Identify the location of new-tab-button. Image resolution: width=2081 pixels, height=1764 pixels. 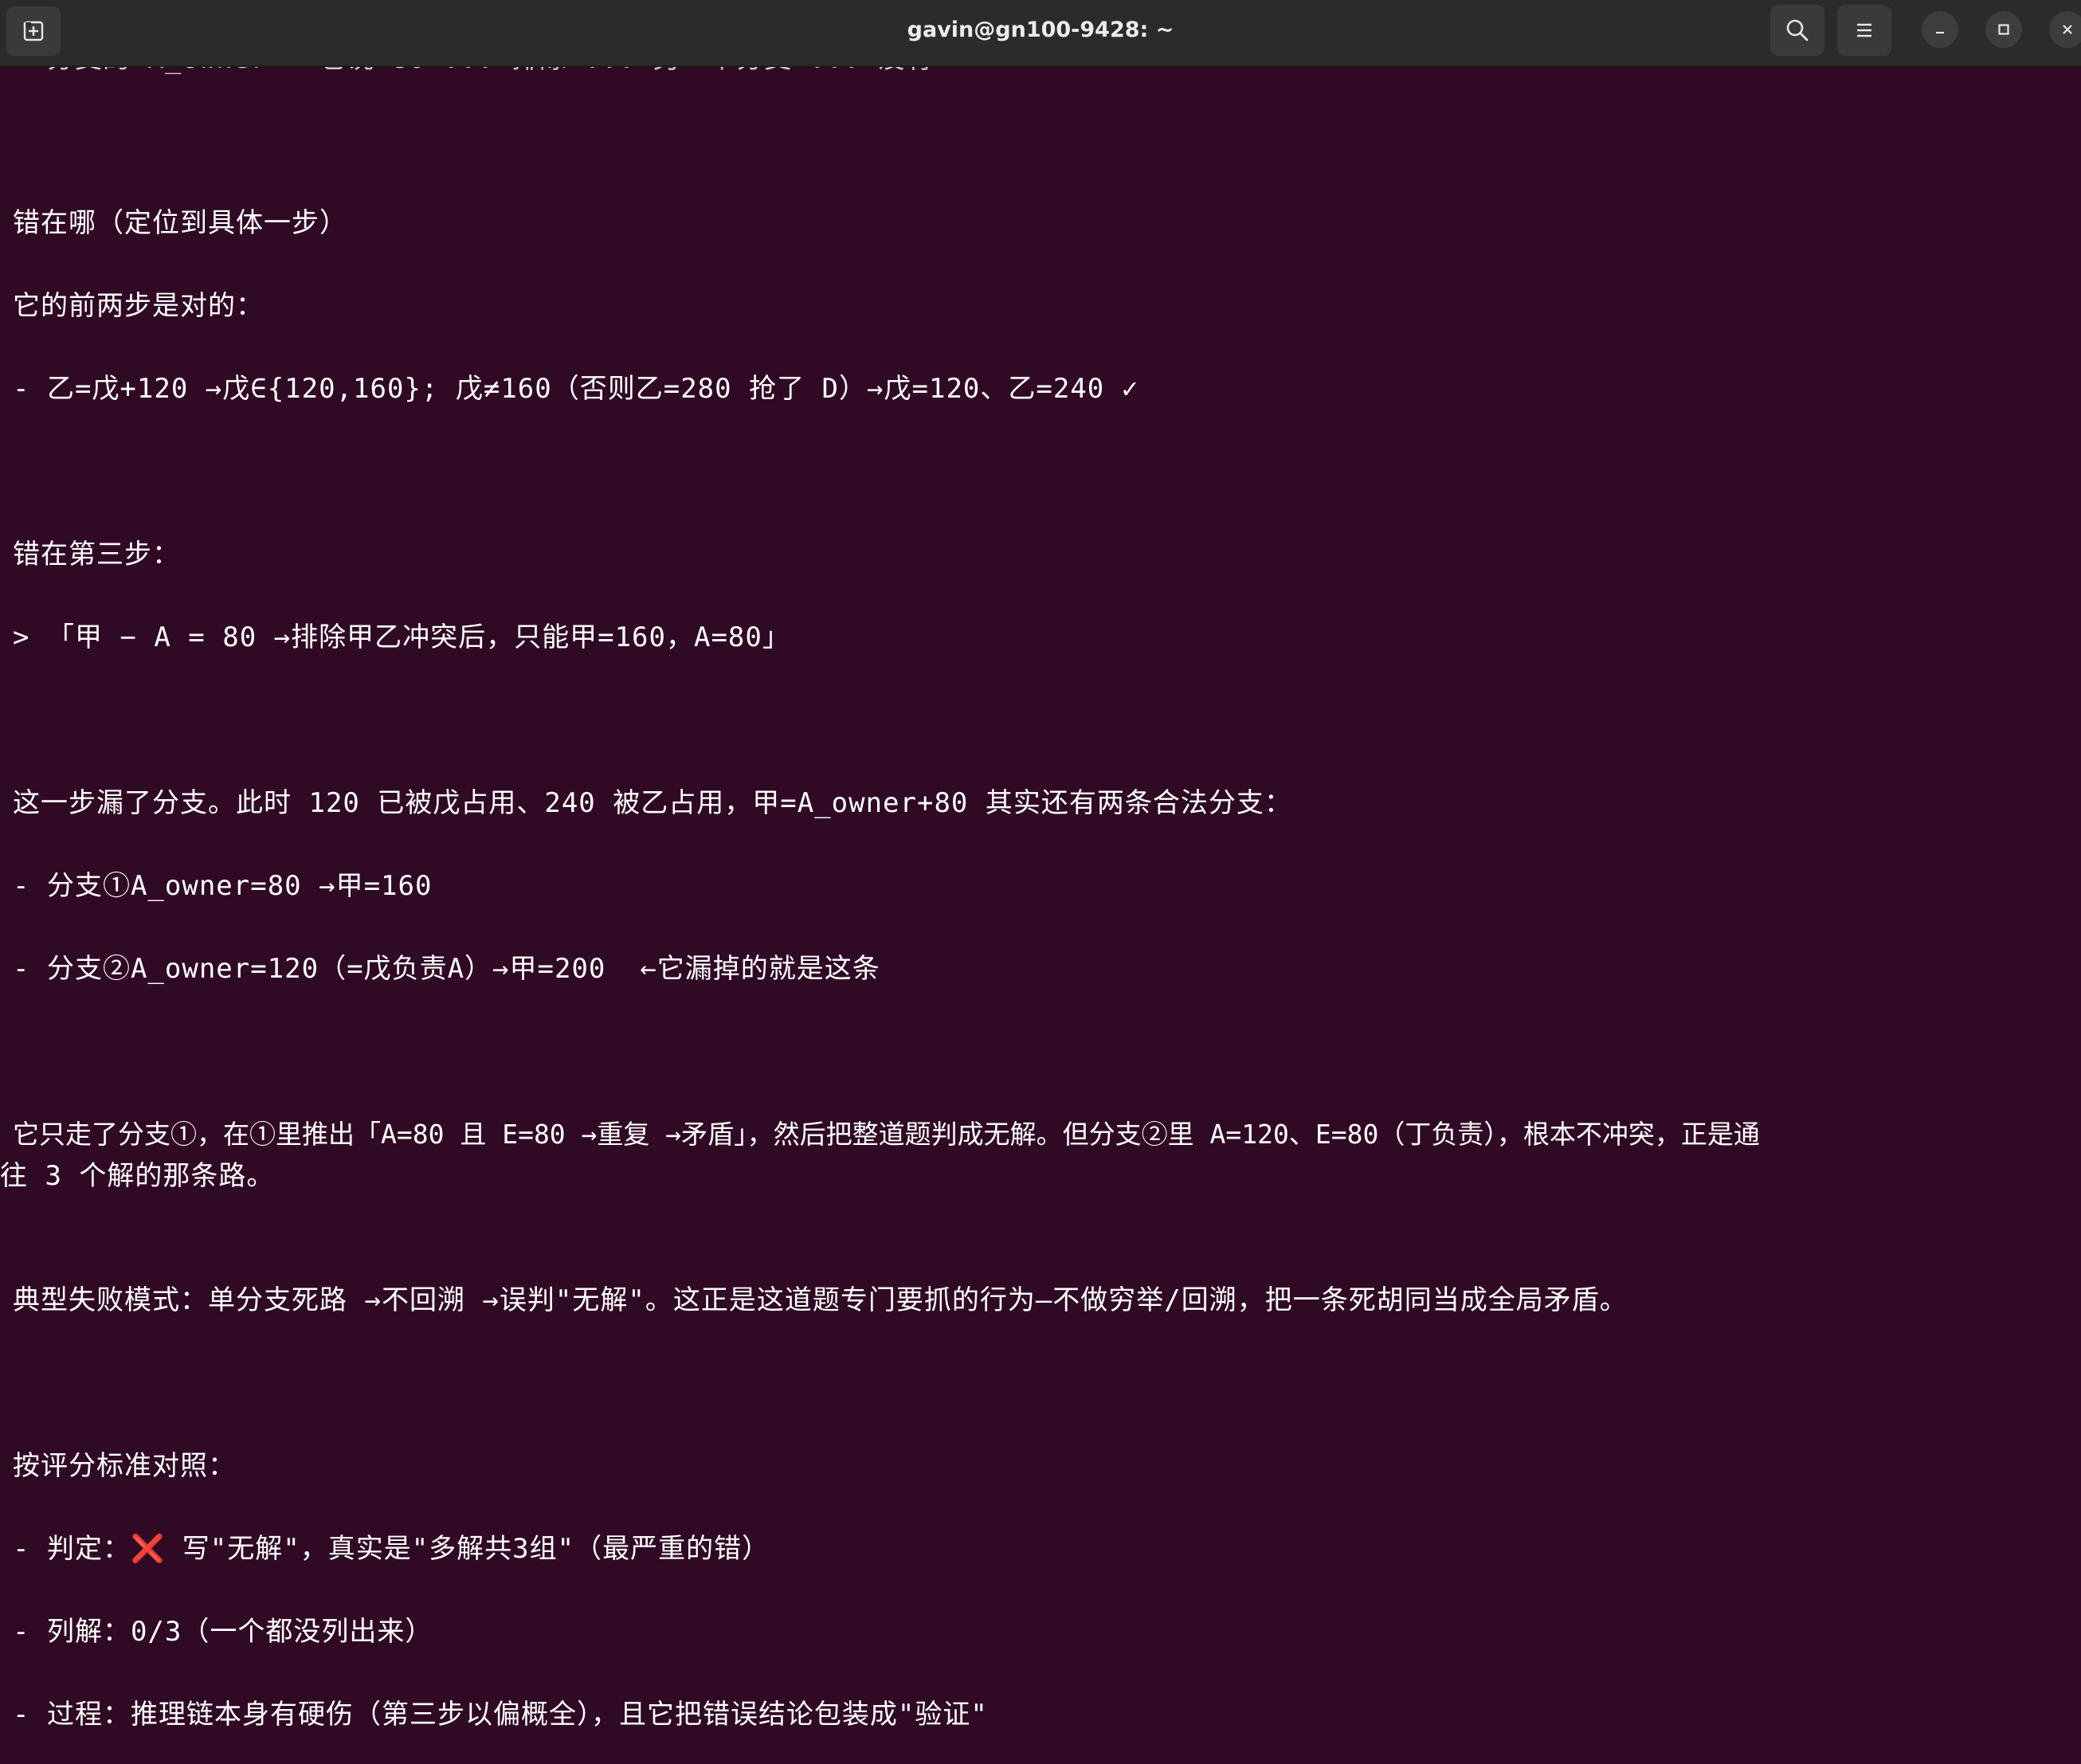
(33, 31).